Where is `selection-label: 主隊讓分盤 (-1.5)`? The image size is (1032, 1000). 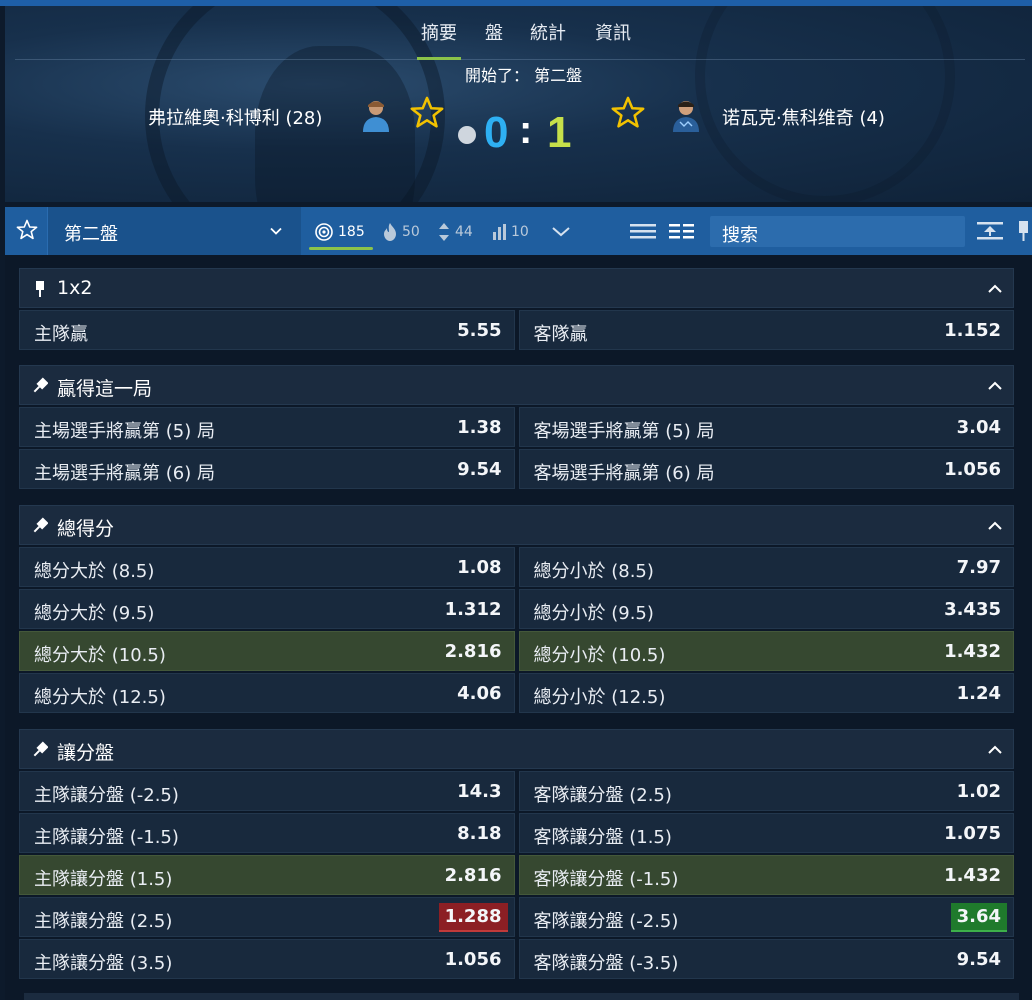
selection-label: 主隊讓分盤 (-1.5) is located at coordinates (106, 837).